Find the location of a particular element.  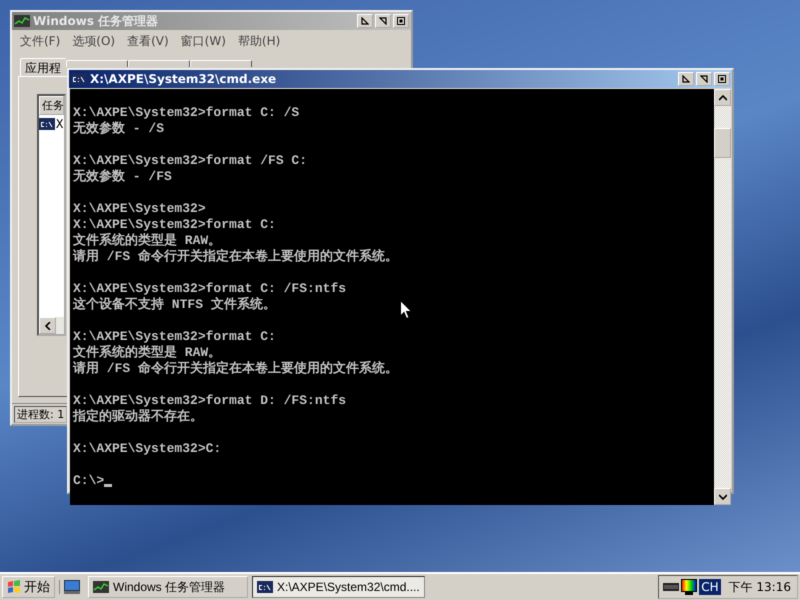

close-button is located at coordinates (722, 79).